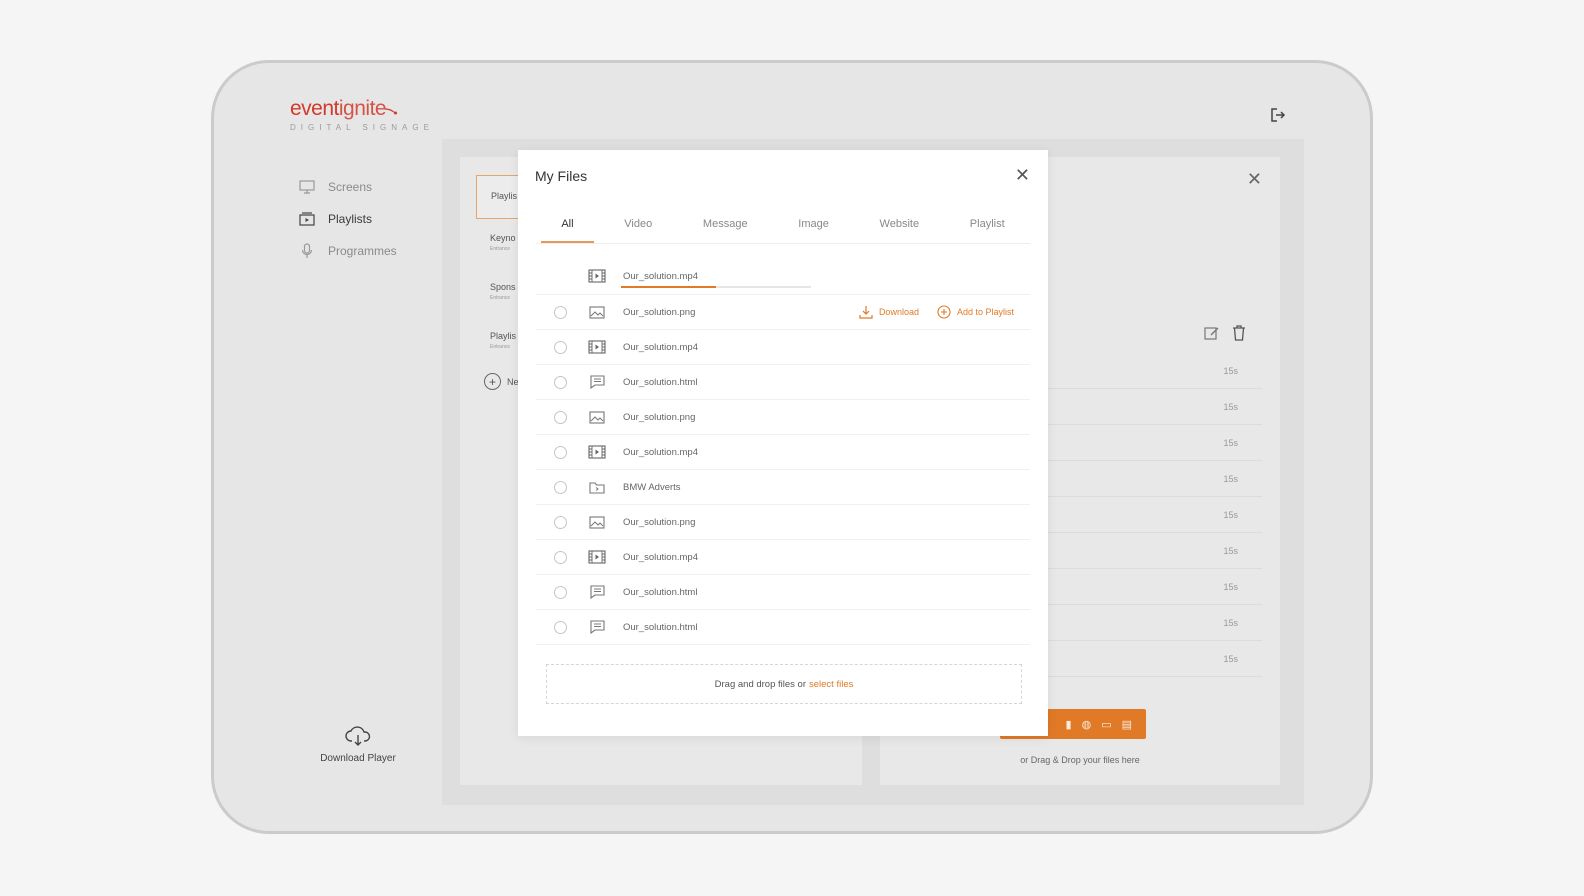 This screenshot has width=1584, height=896. I want to click on tab-playlist: Playlist, so click(987, 224).